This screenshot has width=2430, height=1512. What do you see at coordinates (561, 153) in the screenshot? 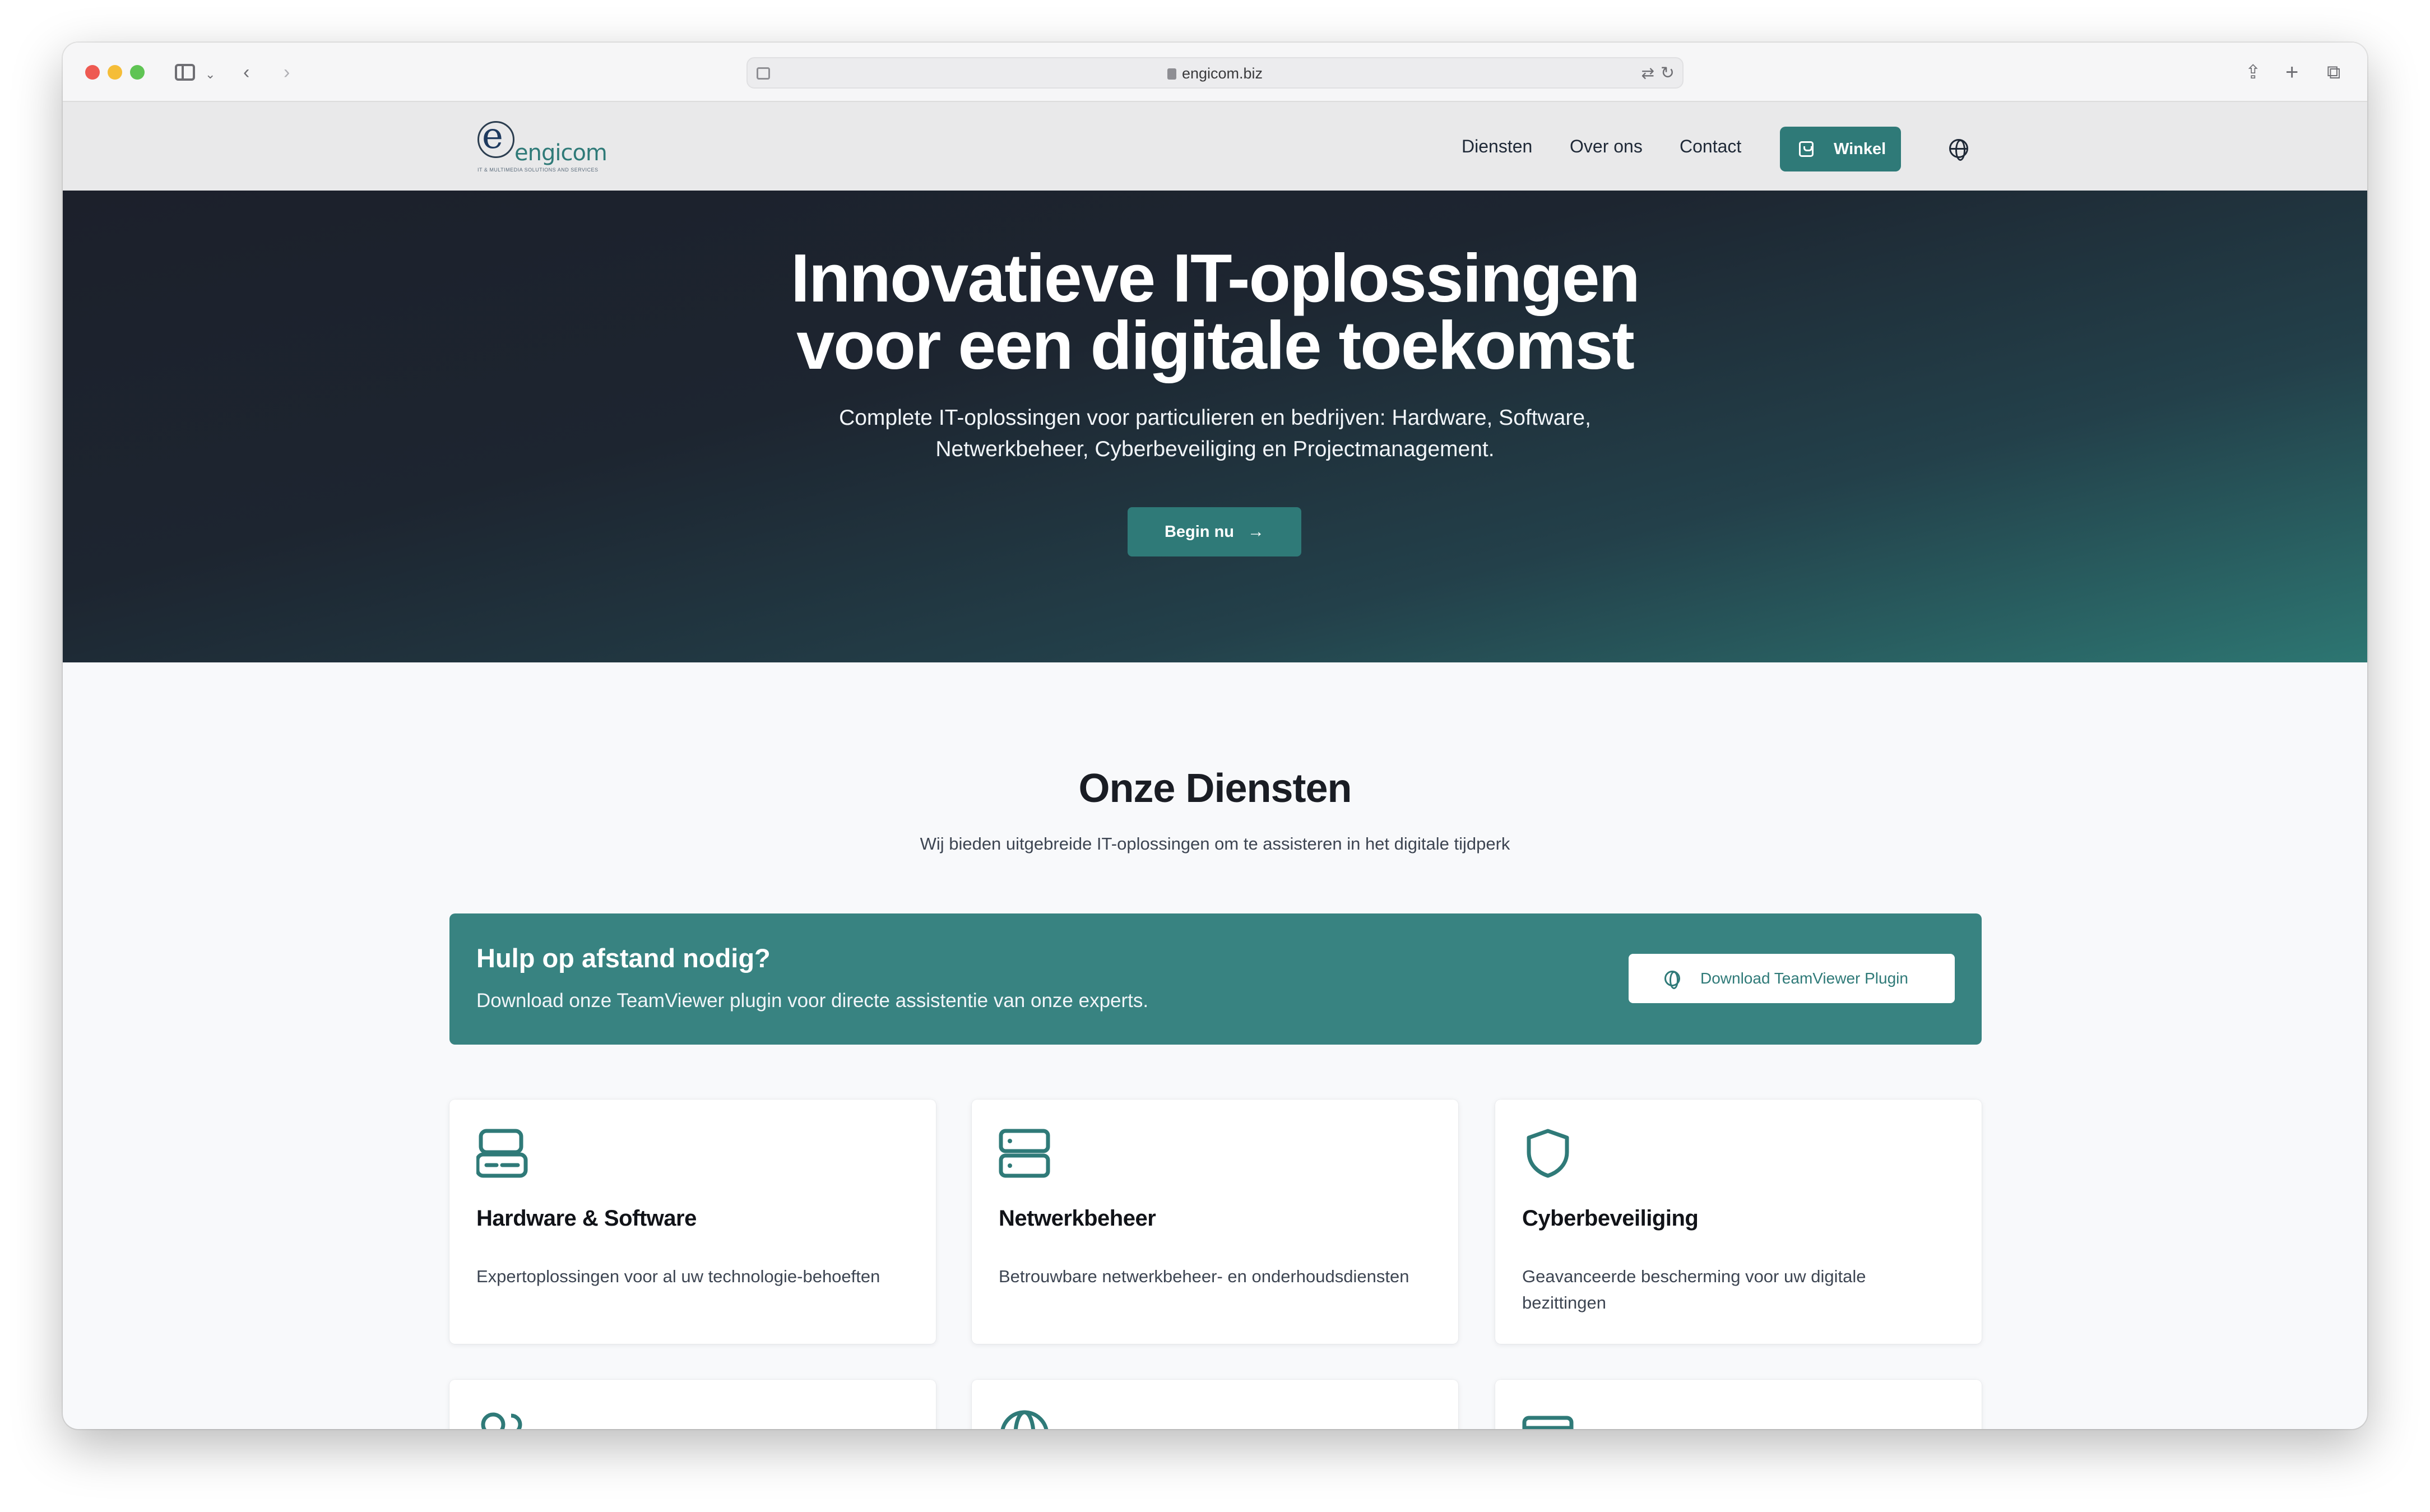
I see `logo-text: engicom` at bounding box center [561, 153].